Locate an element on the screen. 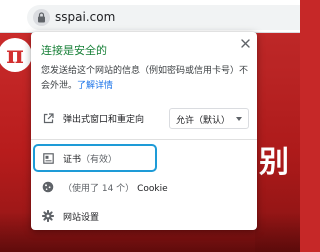  external-link-icon is located at coordinates (48, 118).